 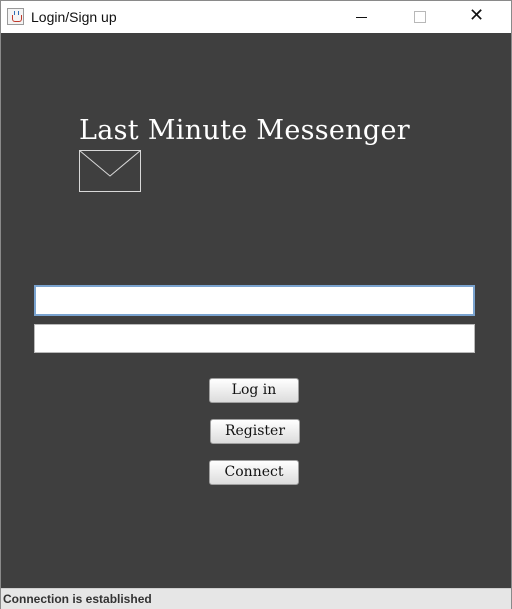 What do you see at coordinates (254, 472) in the screenshot?
I see `connect-button: Connect` at bounding box center [254, 472].